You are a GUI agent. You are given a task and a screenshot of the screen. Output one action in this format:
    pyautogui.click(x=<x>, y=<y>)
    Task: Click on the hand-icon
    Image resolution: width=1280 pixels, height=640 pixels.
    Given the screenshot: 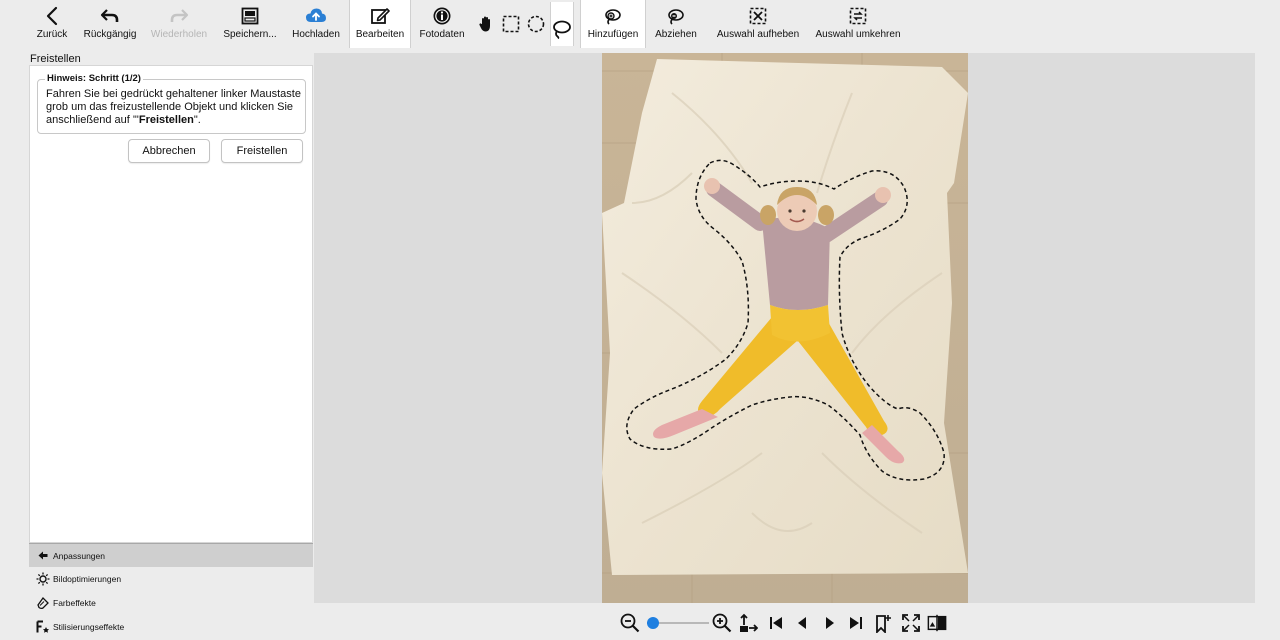 What is the action you would take?
    pyautogui.click(x=484, y=24)
    